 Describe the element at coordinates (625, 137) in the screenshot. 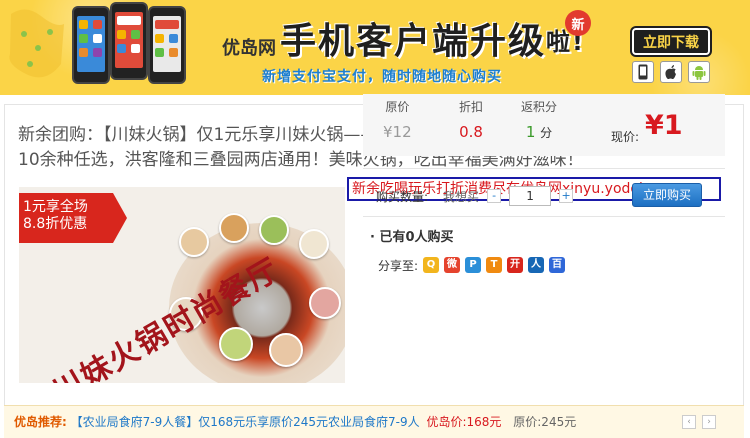

I see `current-price-label: 现价:` at that location.